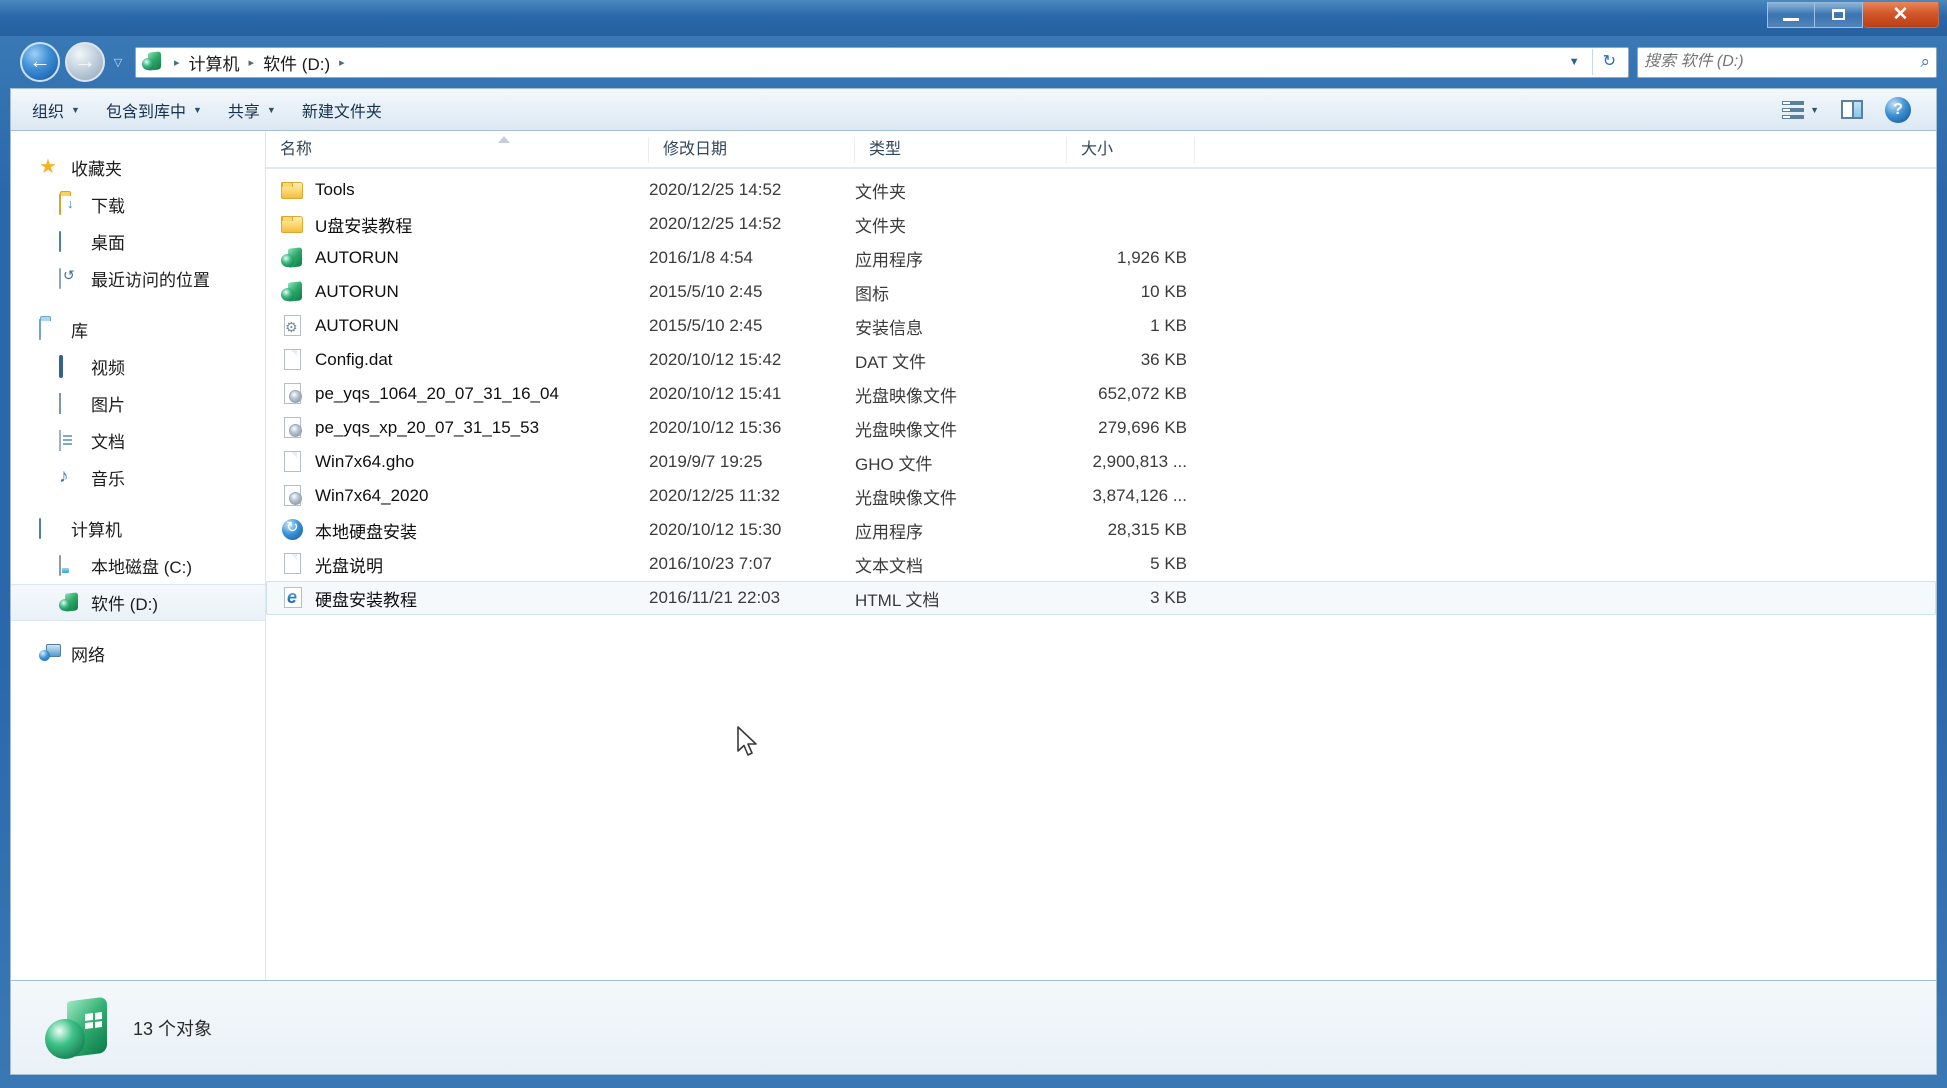 The width and height of the screenshot is (1947, 1088). I want to click on help-button: ?, so click(1898, 110).